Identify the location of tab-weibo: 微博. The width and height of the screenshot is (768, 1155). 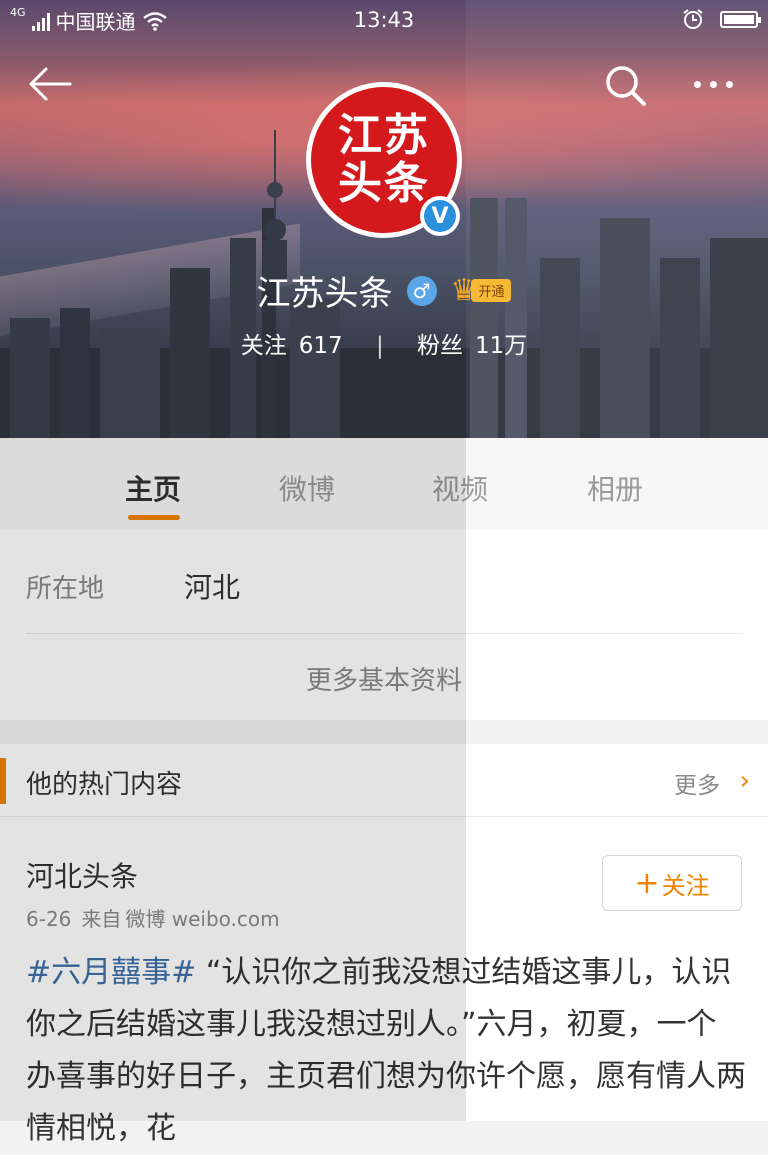
(307, 488).